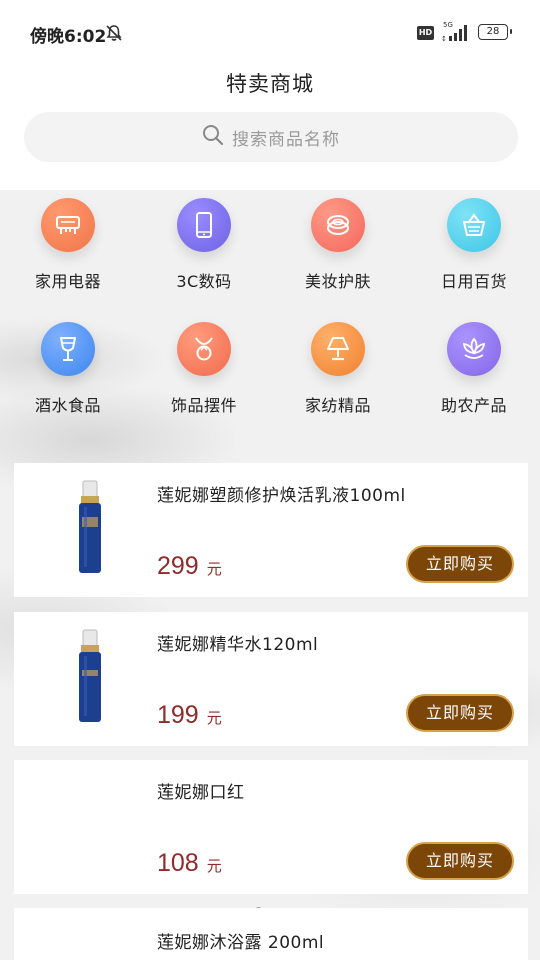 The width and height of the screenshot is (540, 960). Describe the element at coordinates (201, 793) in the screenshot. I see `product-name: 莲妮娜口红` at that location.